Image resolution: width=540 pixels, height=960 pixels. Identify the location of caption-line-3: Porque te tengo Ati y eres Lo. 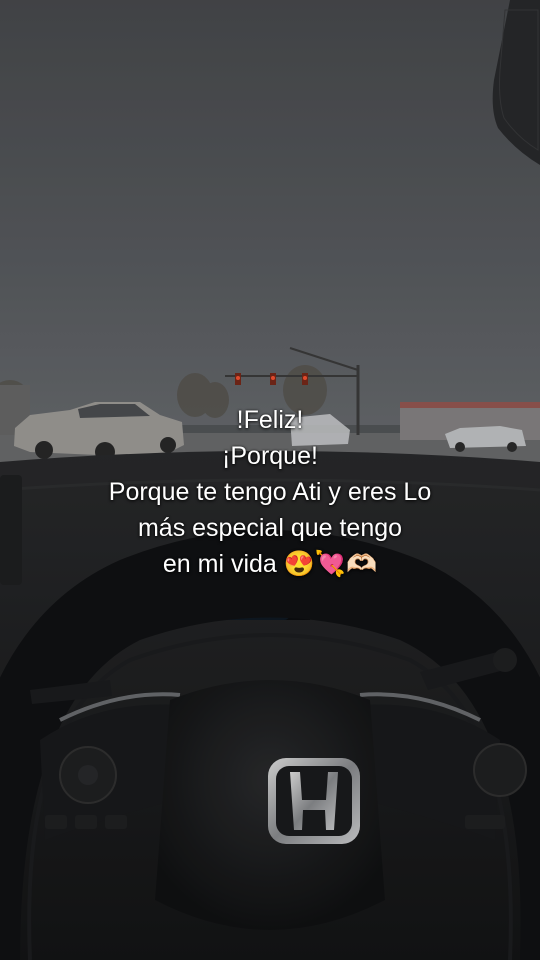
(270, 492).